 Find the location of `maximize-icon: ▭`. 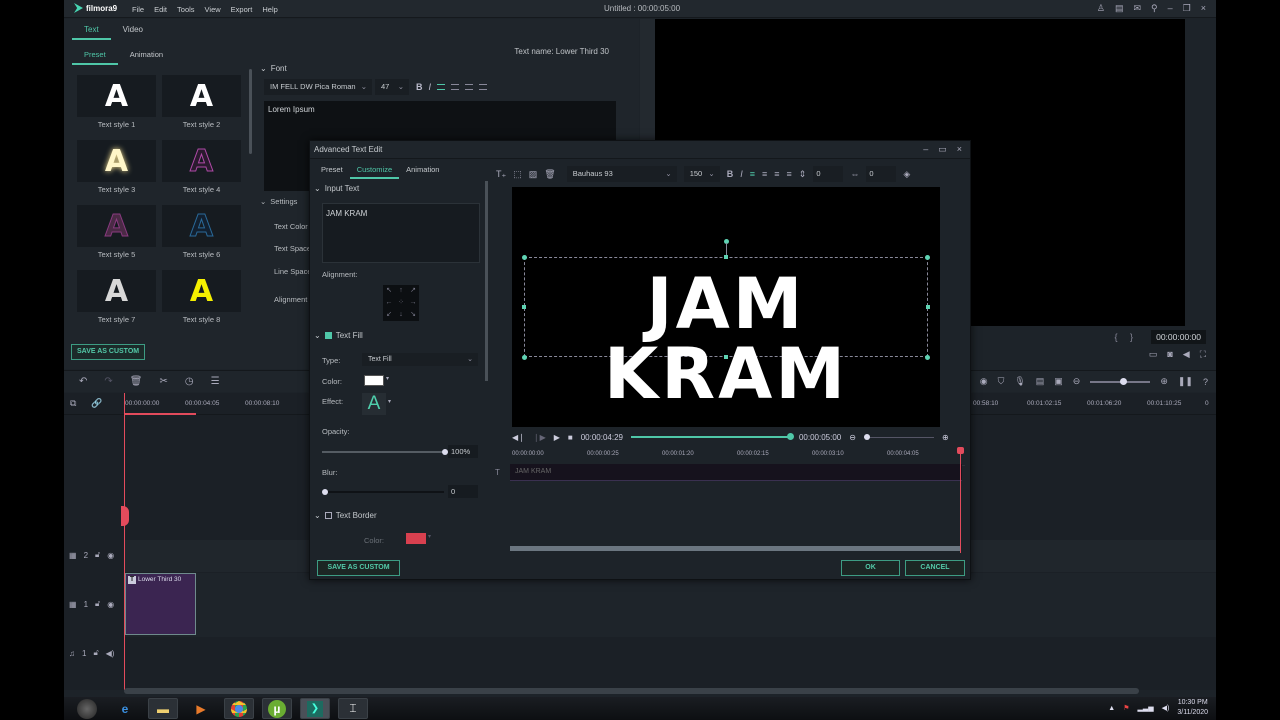

maximize-icon: ▭ is located at coordinates (942, 149).